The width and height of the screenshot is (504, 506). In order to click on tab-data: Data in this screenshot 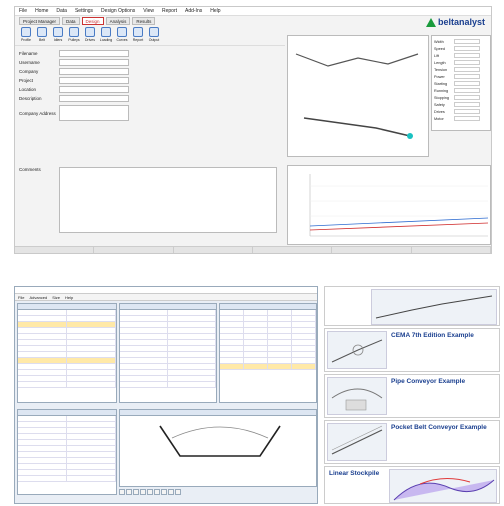, I will do `click(71, 21)`.